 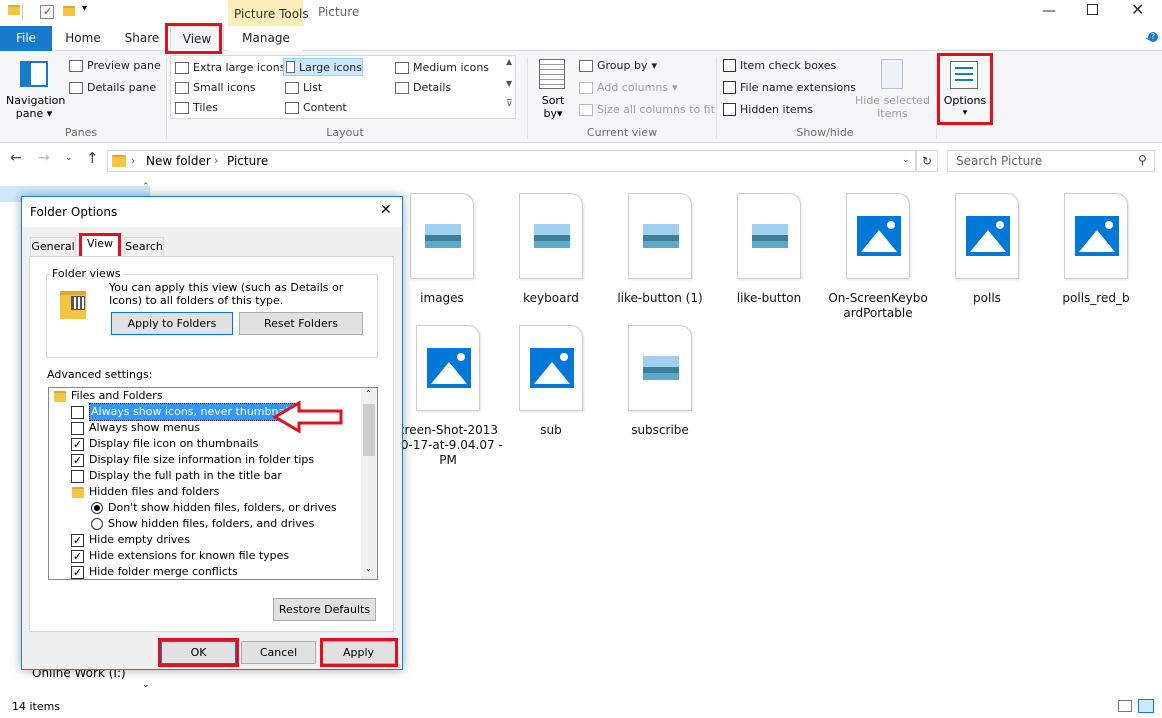 What do you see at coordinates (729, 87) in the screenshot?
I see `file-name-extensions-checkbox` at bounding box center [729, 87].